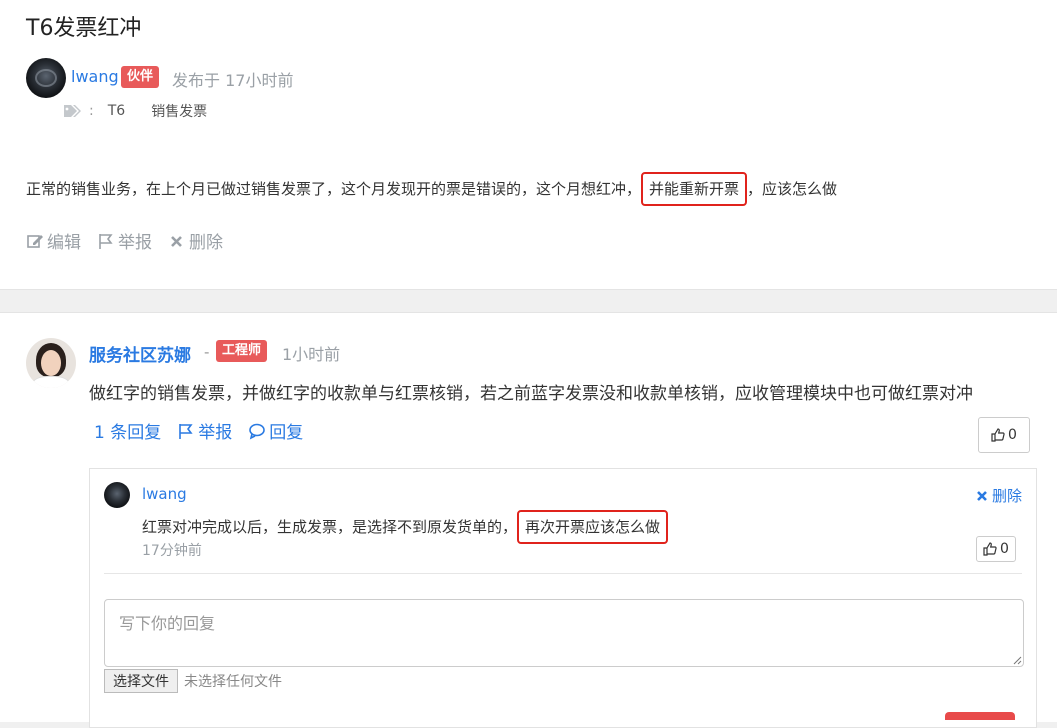 This screenshot has height=728, width=1057. I want to click on reply-like-button: 0, so click(996, 549).